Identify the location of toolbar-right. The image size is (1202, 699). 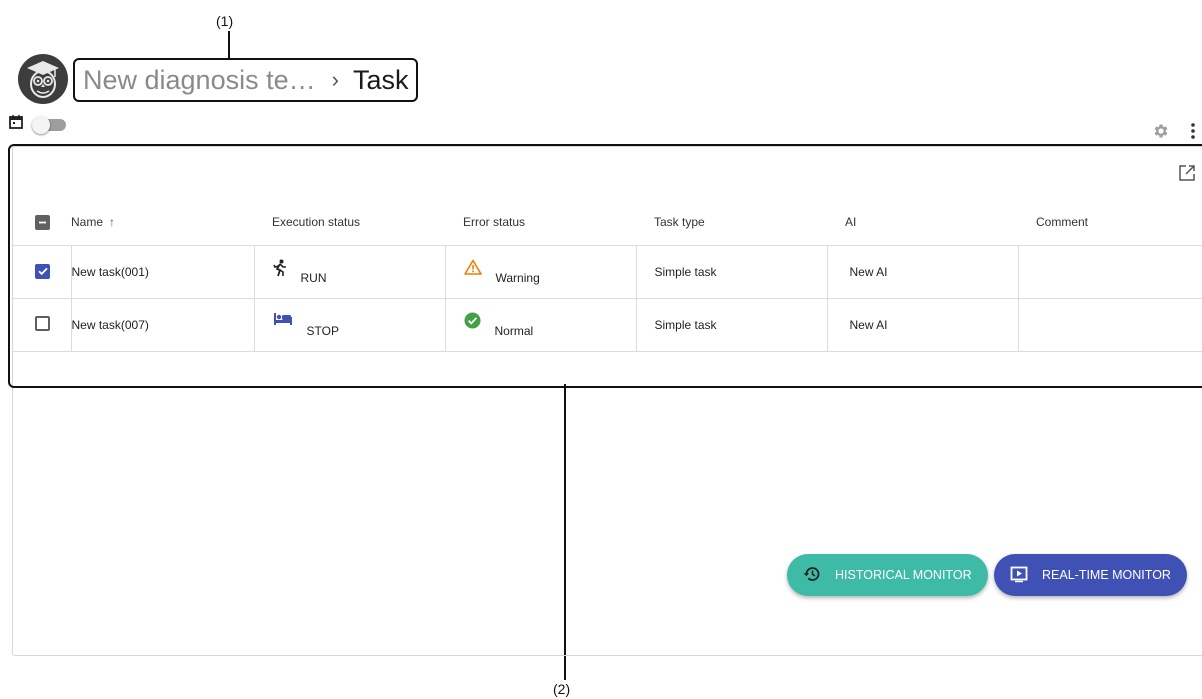
(1174, 133).